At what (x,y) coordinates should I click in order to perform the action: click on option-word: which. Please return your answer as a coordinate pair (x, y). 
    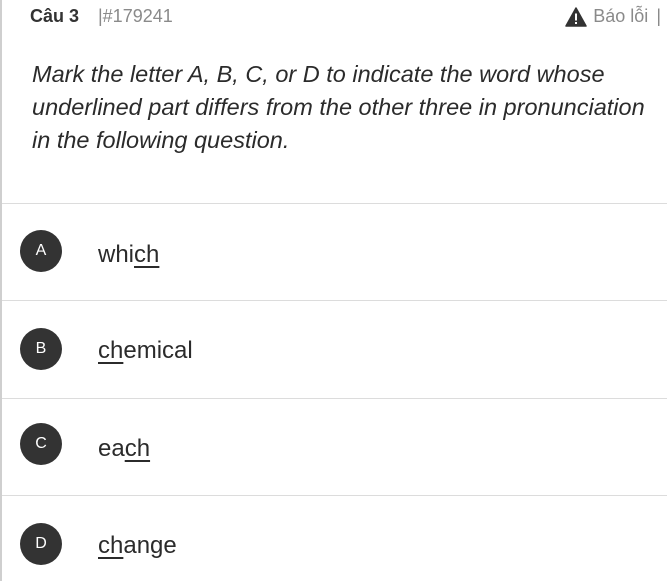
    Looking at the image, I should click on (128, 255).